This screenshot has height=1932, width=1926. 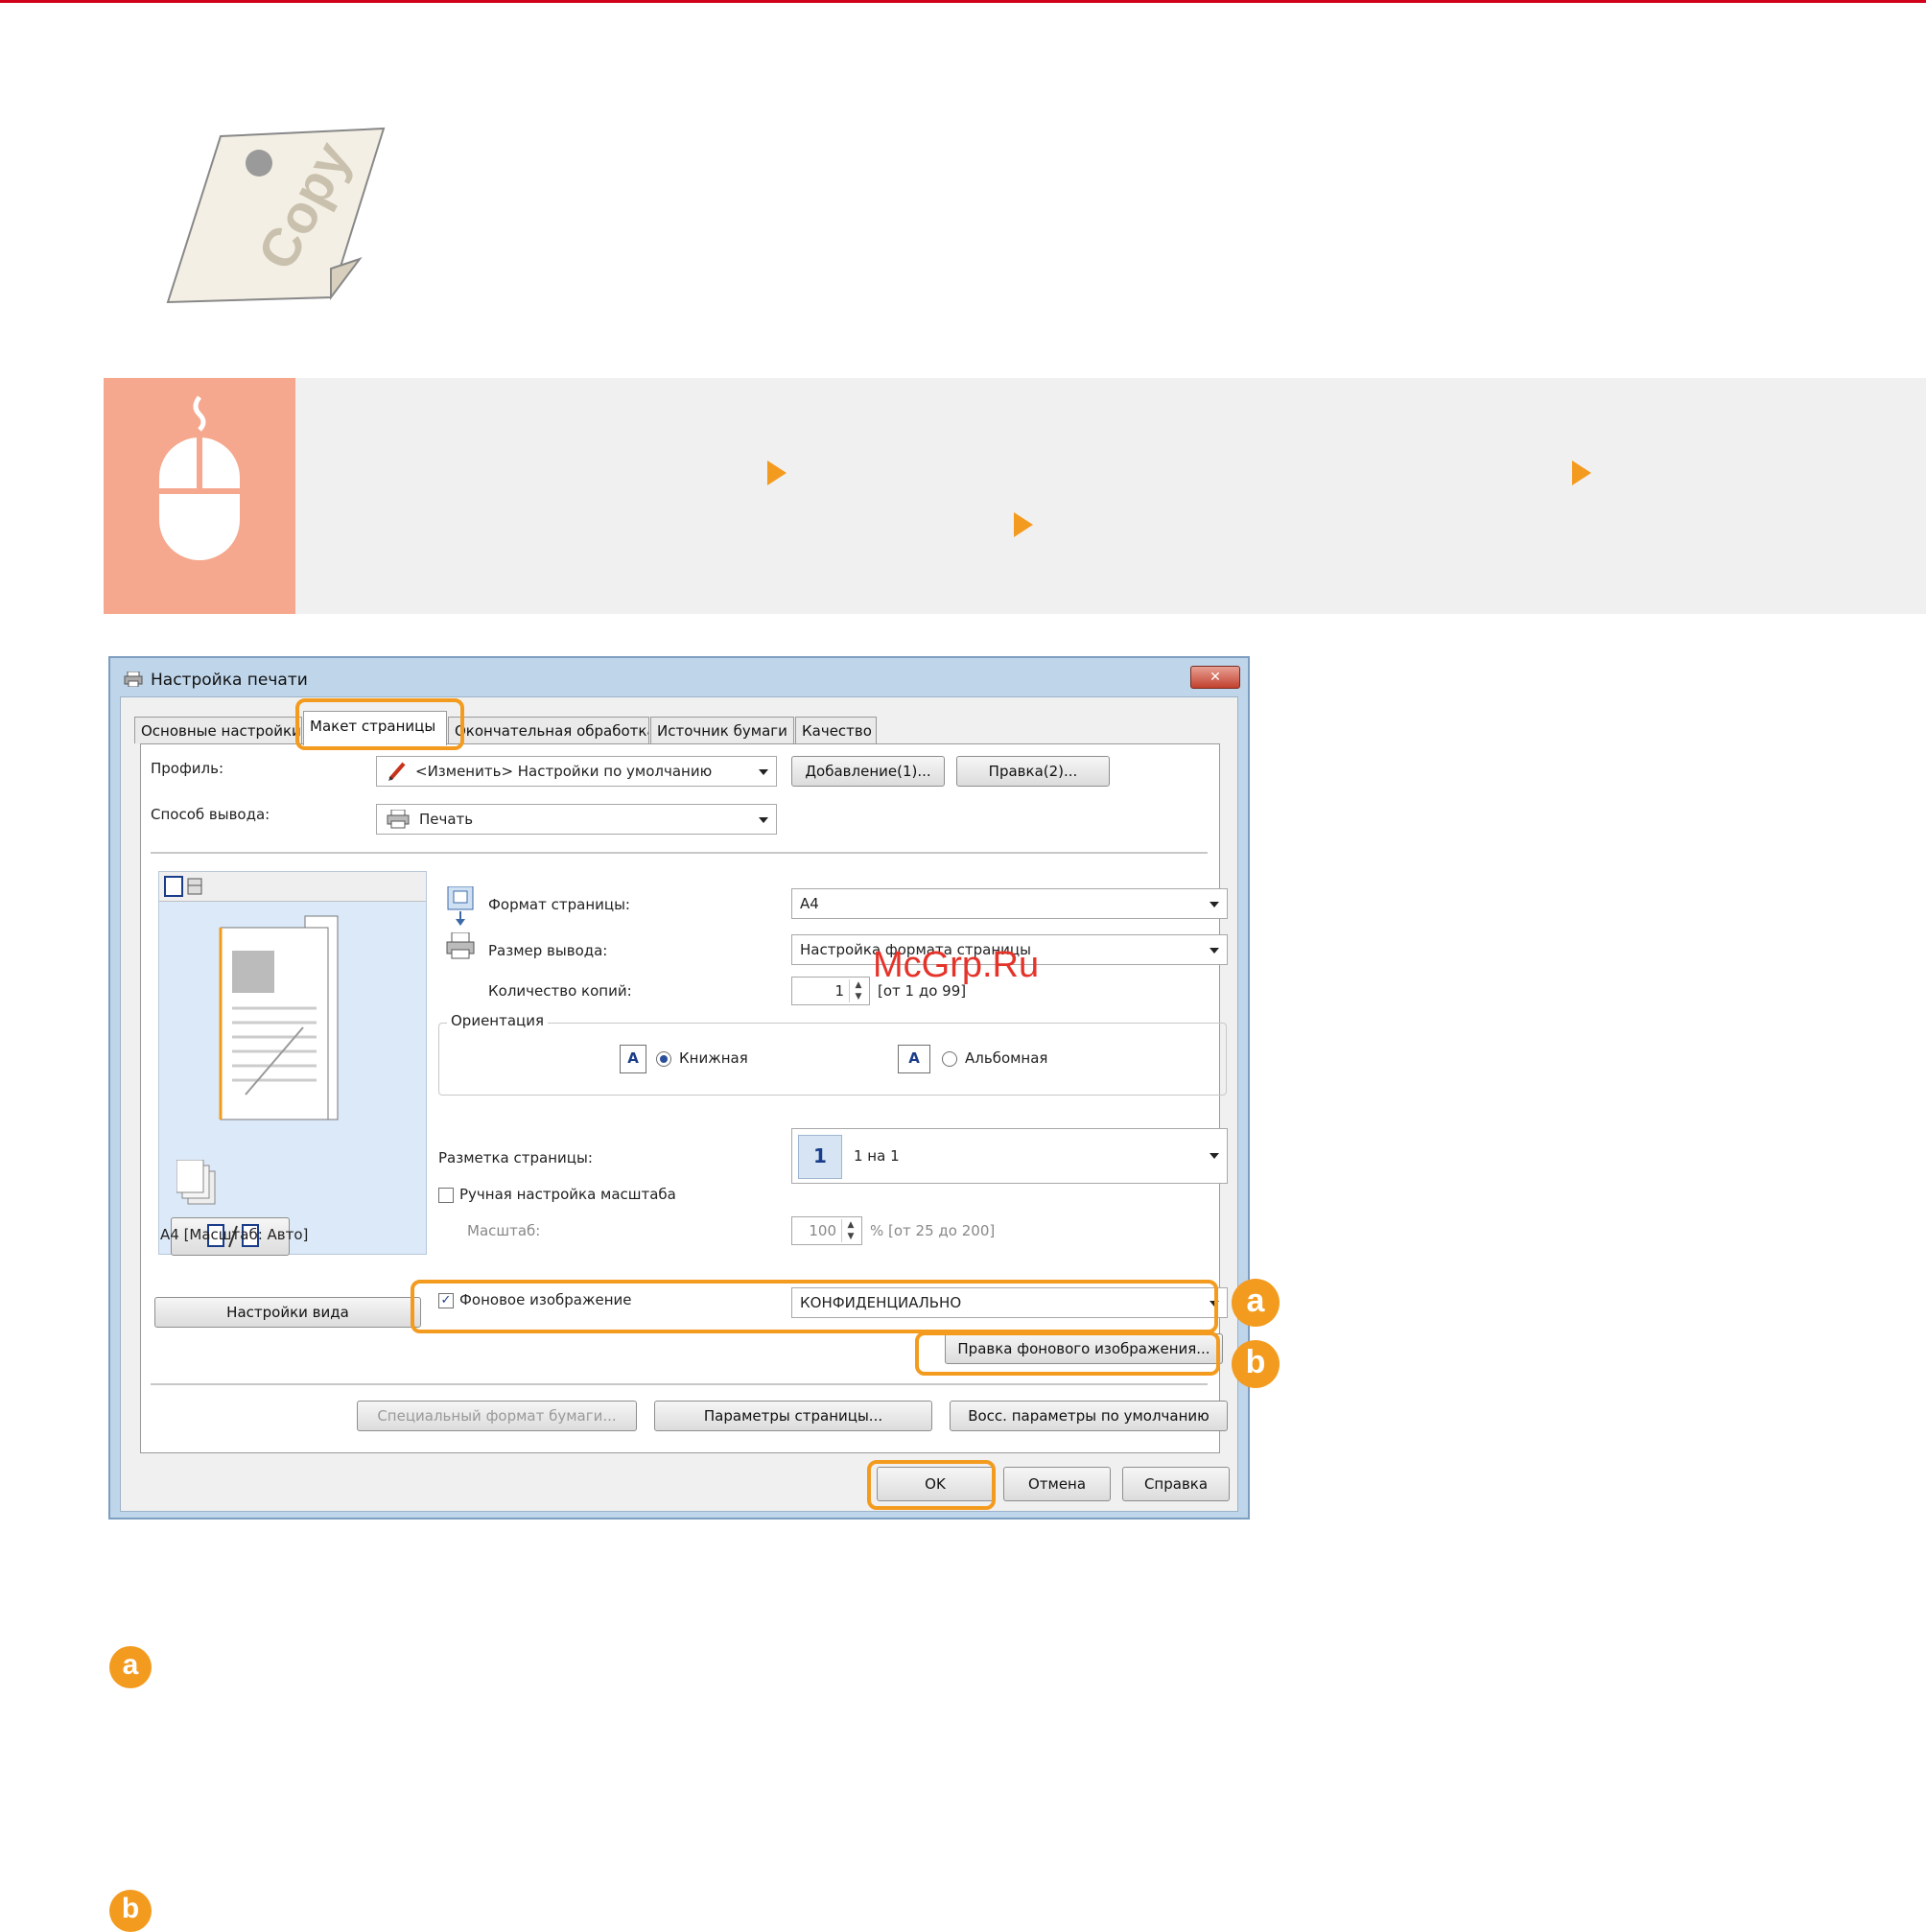 I want to click on output-size-icon, so click(x=460, y=945).